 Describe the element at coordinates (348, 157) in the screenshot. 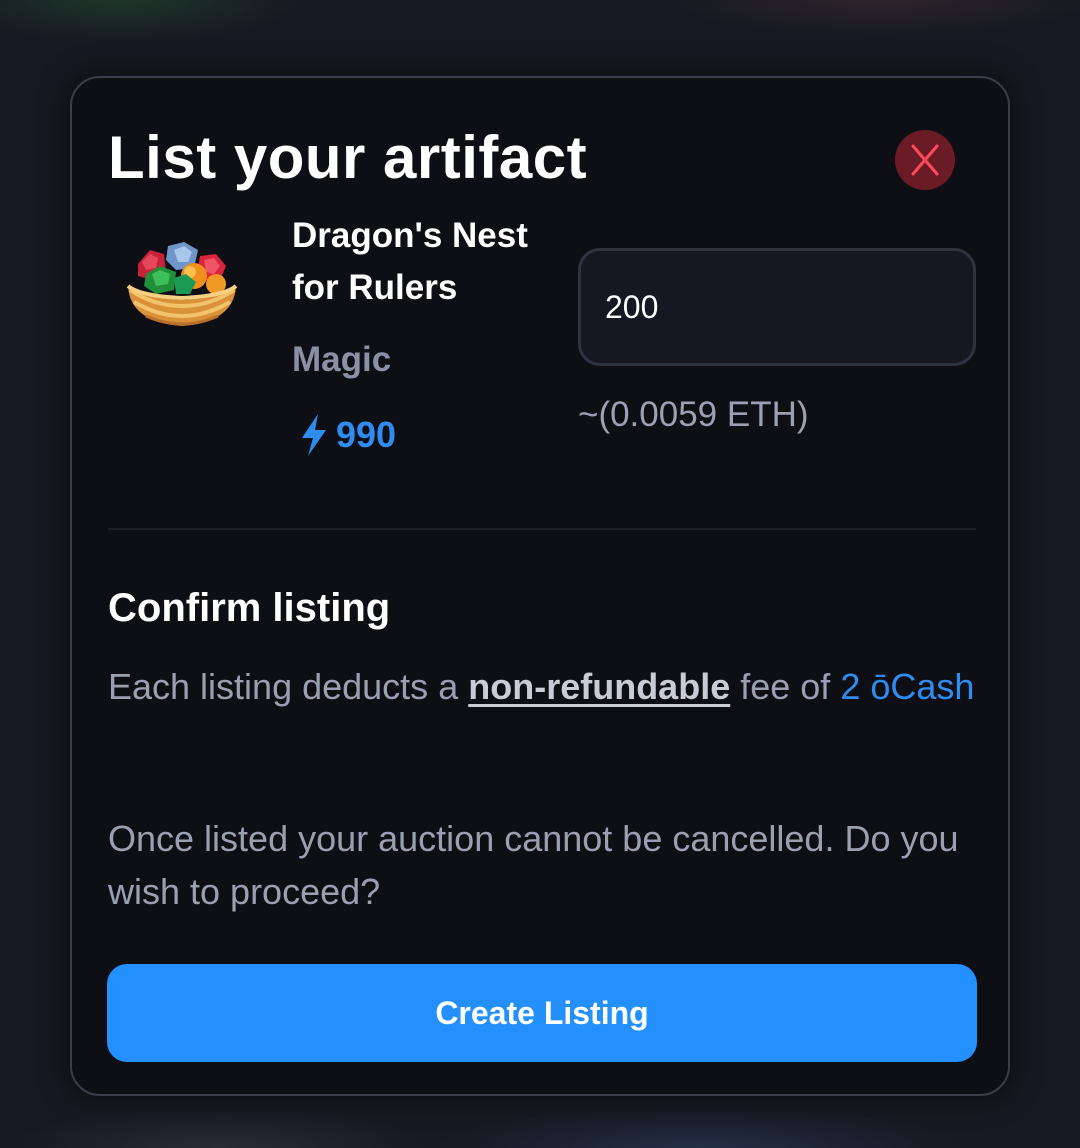

I see `modal-title: List your artifact` at that location.